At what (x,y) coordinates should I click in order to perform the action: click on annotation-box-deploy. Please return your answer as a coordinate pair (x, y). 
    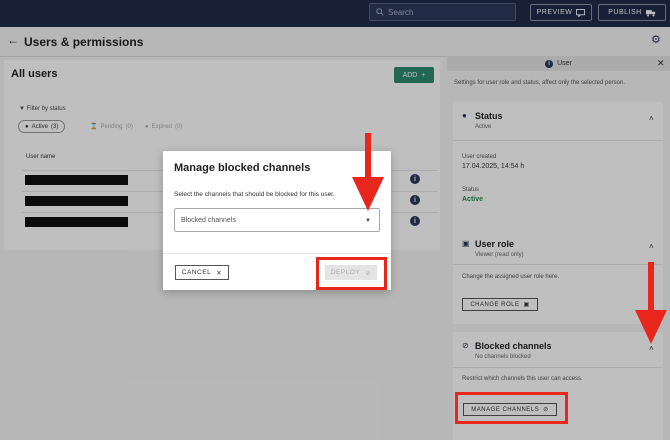
    Looking at the image, I should click on (351, 273).